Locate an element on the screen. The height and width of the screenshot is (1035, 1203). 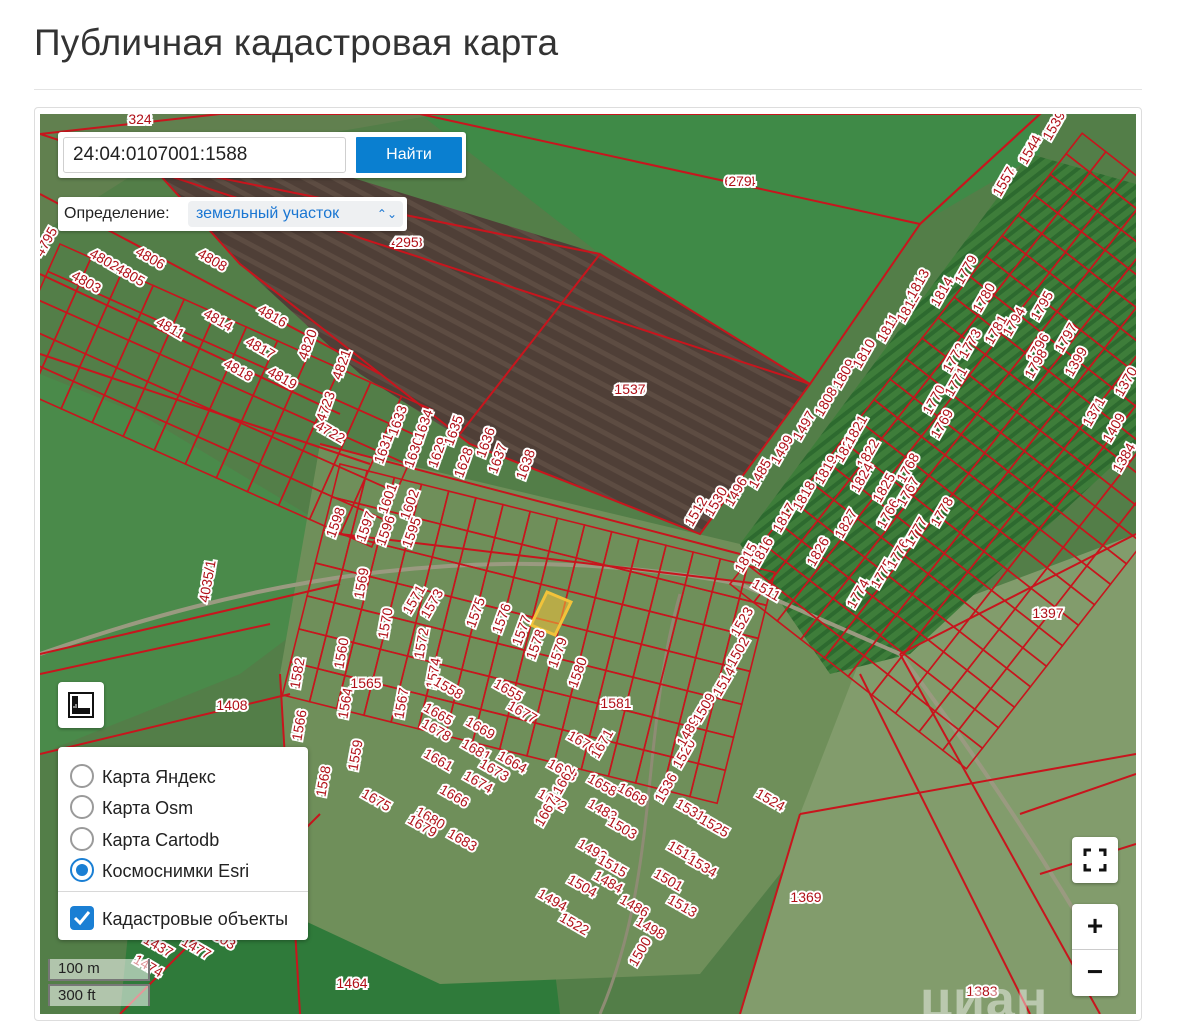
parcel-number-label: 1522 is located at coordinates (574, 924).